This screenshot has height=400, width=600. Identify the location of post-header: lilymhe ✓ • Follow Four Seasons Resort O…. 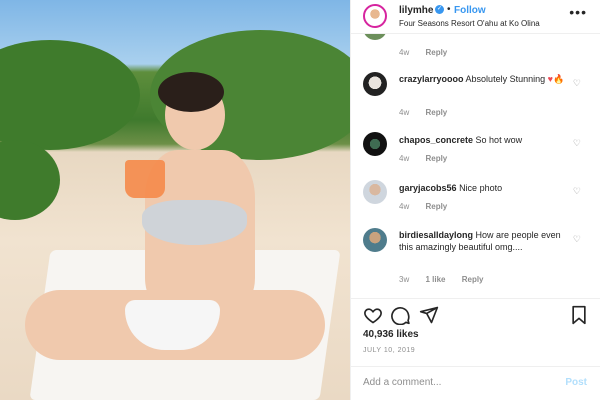
(475, 17).